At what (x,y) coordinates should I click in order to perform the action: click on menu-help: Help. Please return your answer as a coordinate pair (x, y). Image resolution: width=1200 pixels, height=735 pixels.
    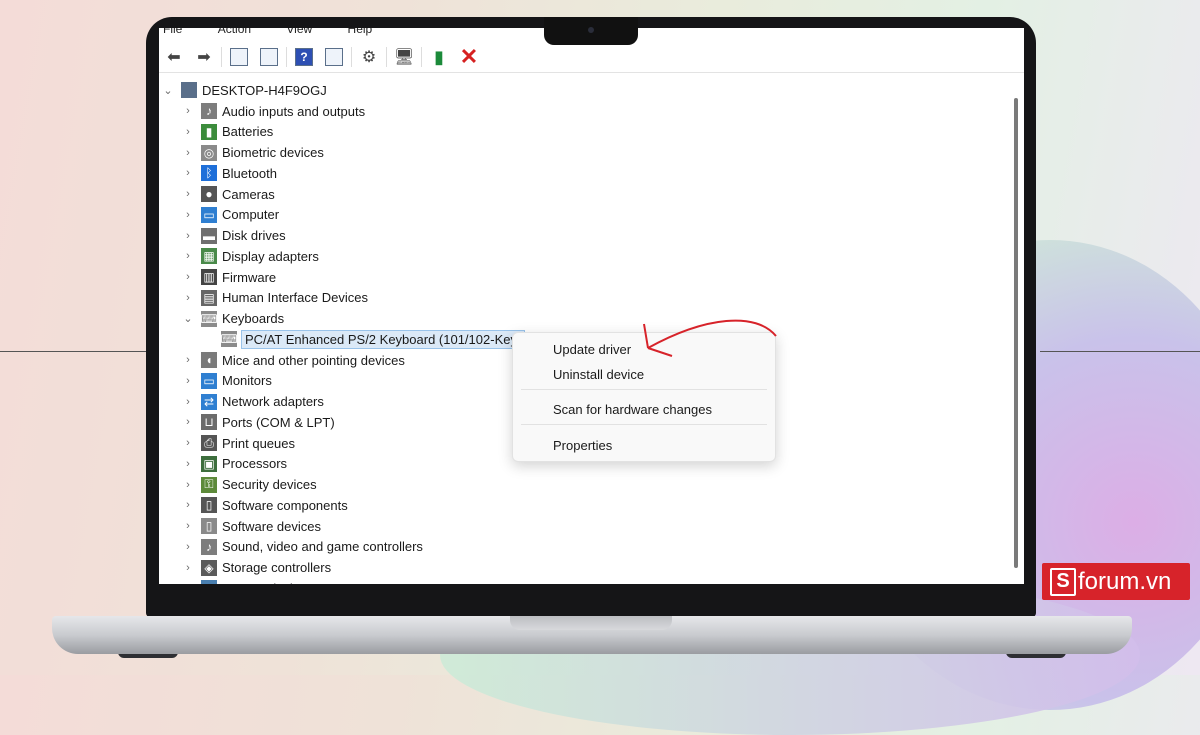
    Looking at the image, I should click on (360, 32).